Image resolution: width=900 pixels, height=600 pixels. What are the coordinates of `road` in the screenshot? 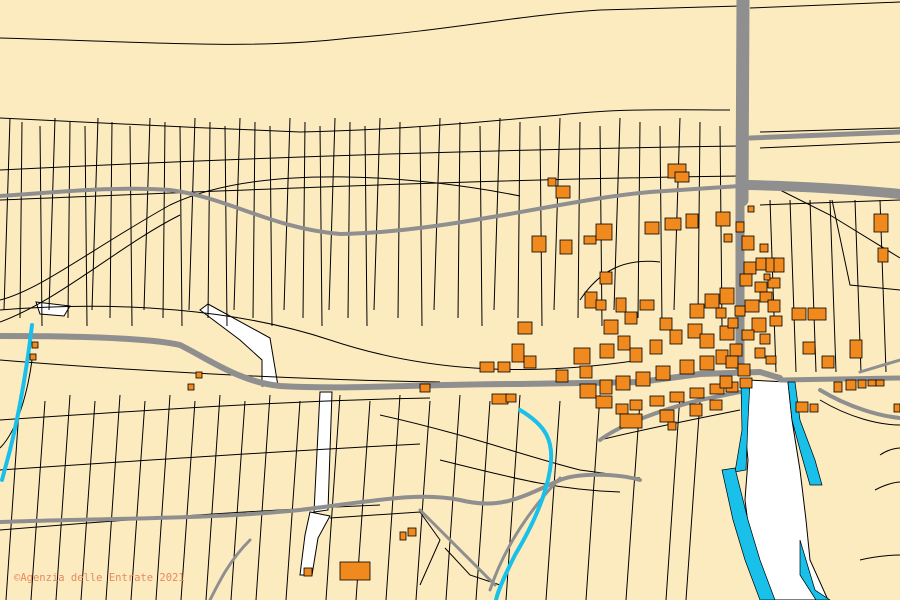 It's located at (742, 103).